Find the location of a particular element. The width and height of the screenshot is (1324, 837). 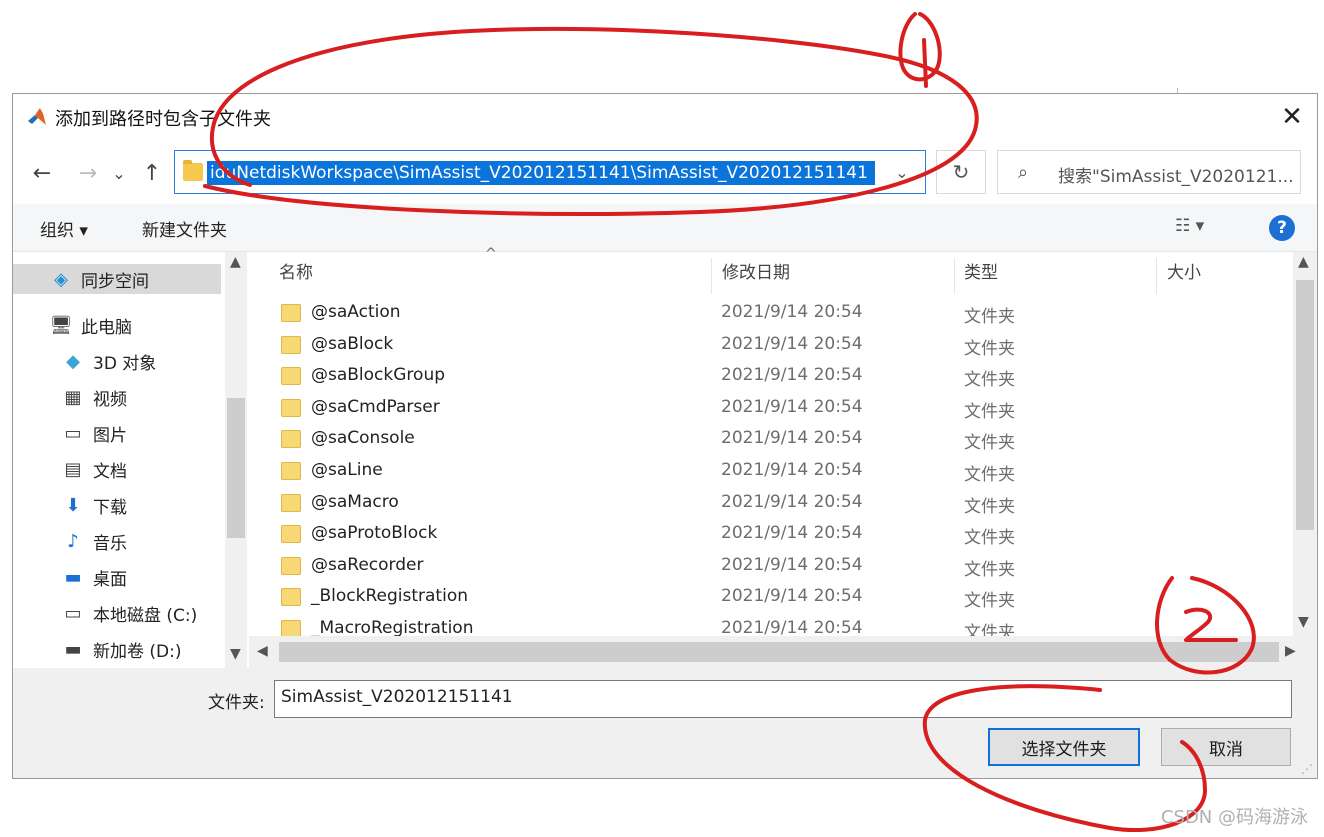

sidebar-item: ▤ 文档 is located at coordinates (94, 469).